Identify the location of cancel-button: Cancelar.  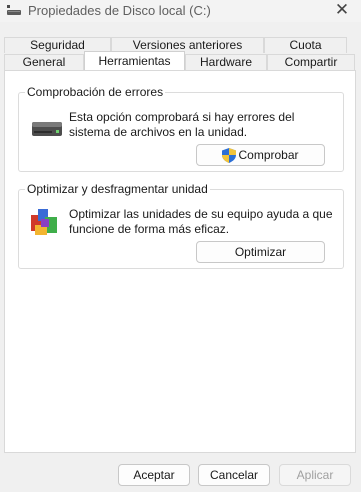
(234, 475).